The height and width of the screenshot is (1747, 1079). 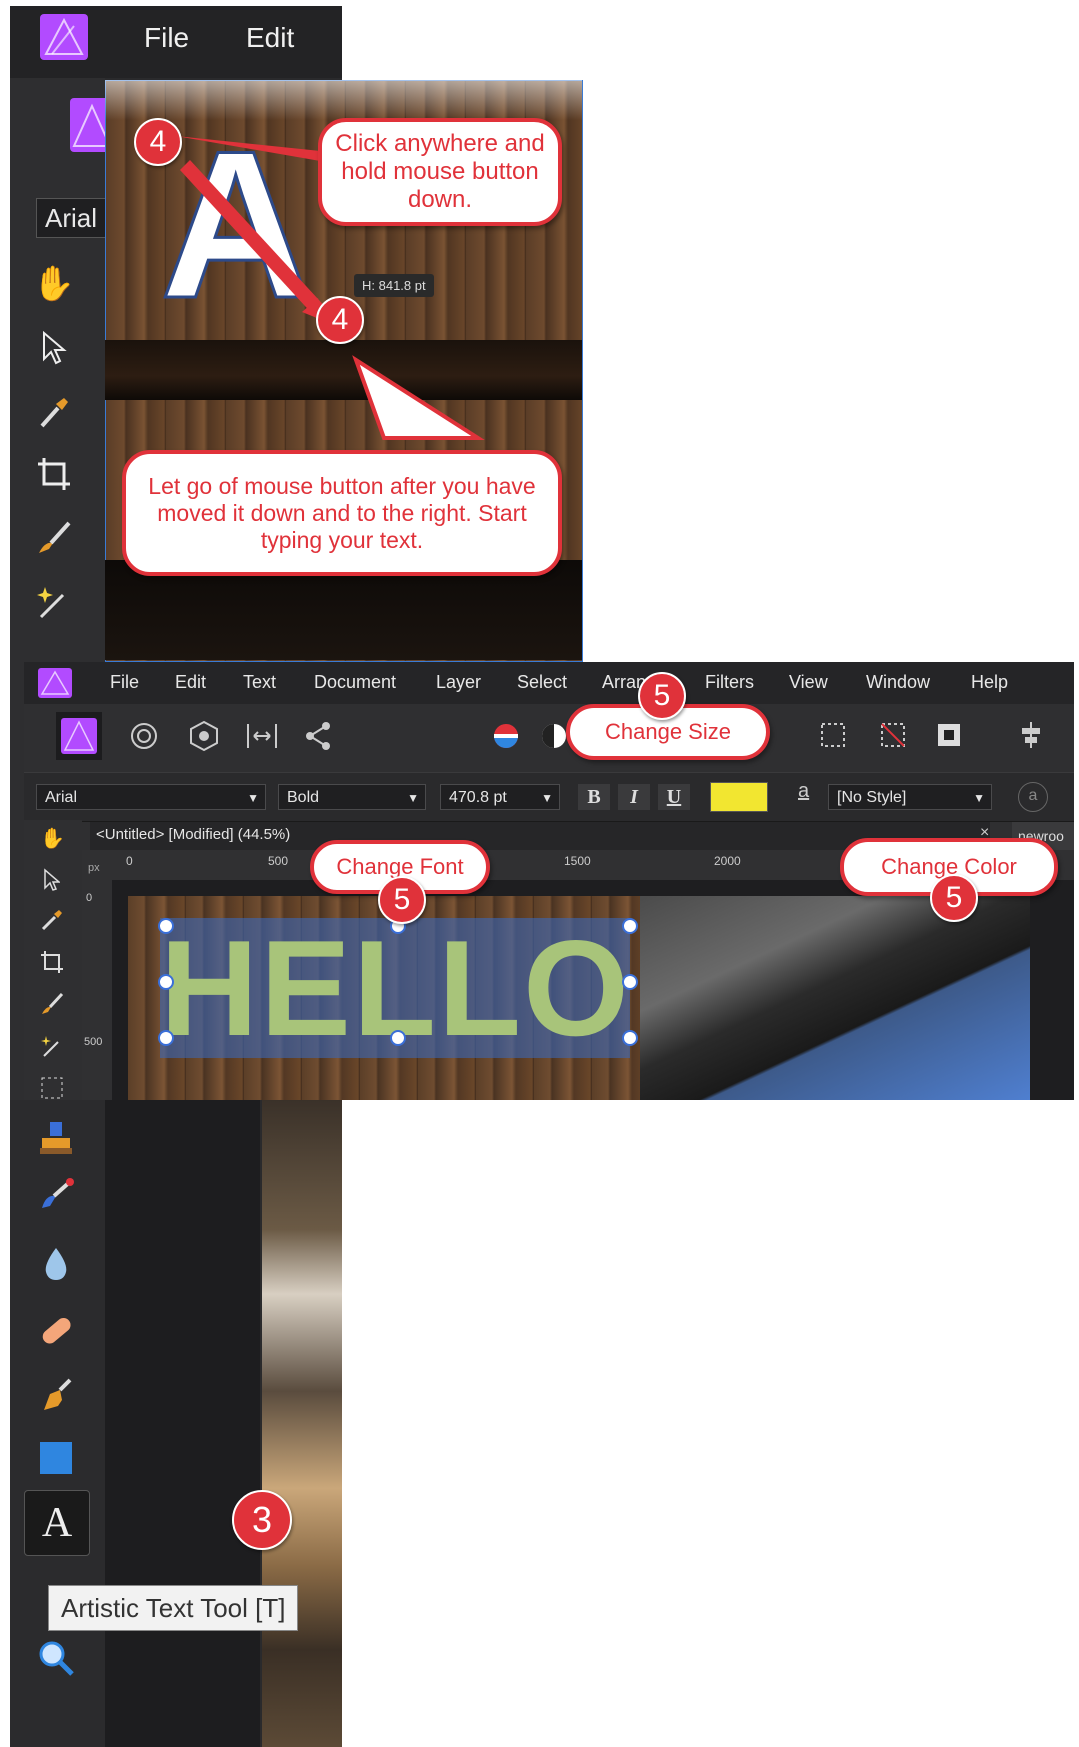 What do you see at coordinates (158, 142) in the screenshot?
I see `step-4-badge-top: 4` at bounding box center [158, 142].